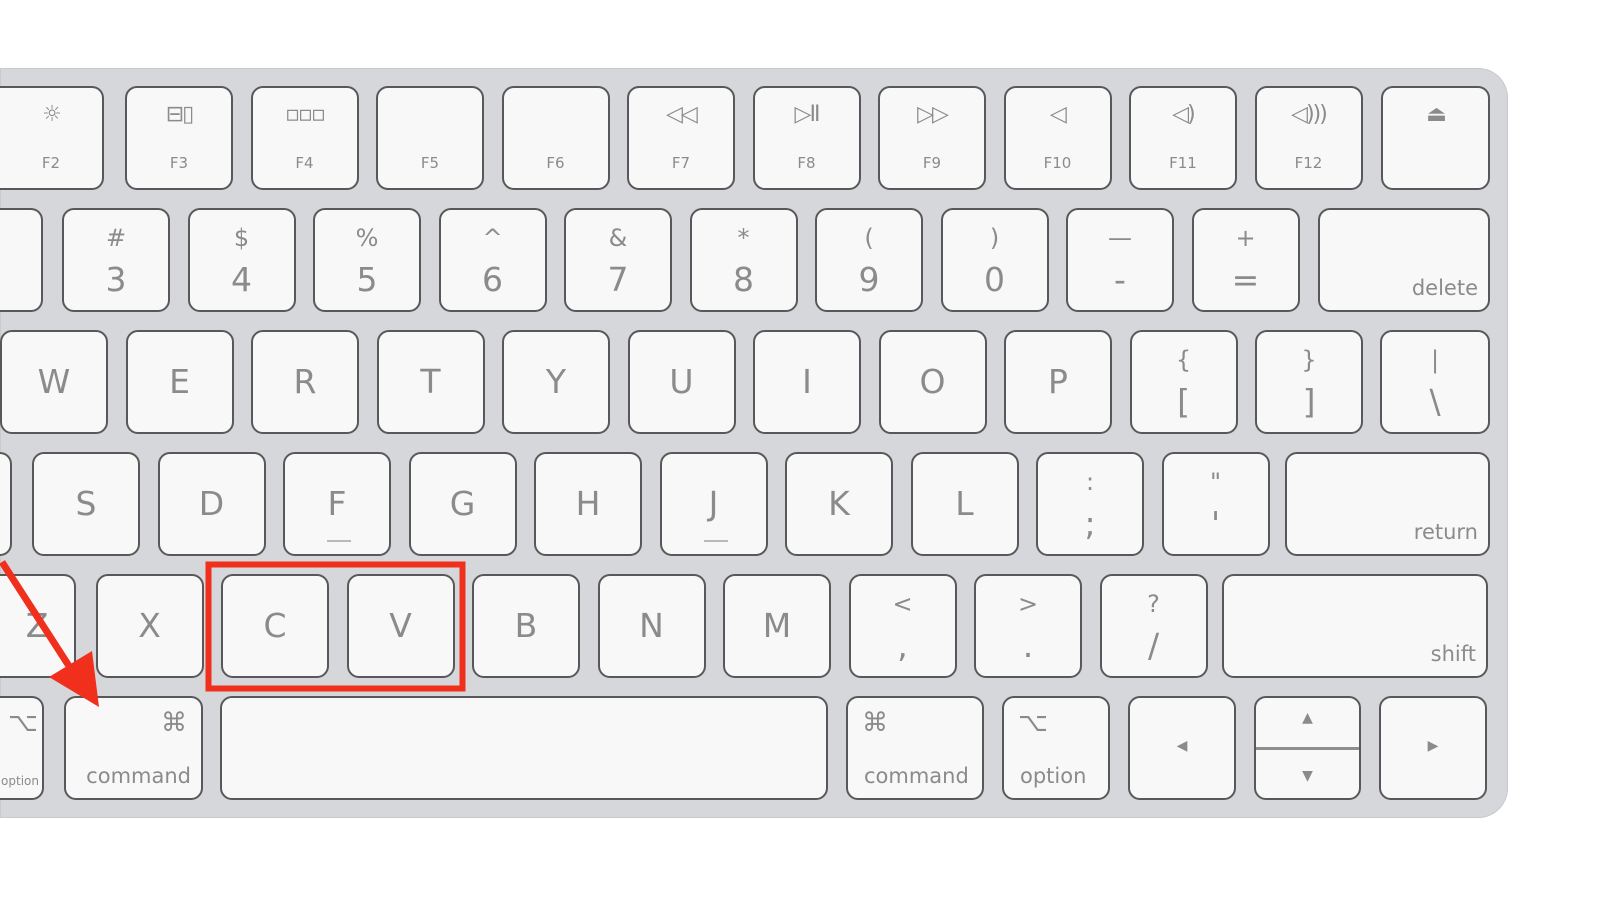 The height and width of the screenshot is (900, 1600). Describe the element at coordinates (335, 626) in the screenshot. I see `highlight-box` at that location.